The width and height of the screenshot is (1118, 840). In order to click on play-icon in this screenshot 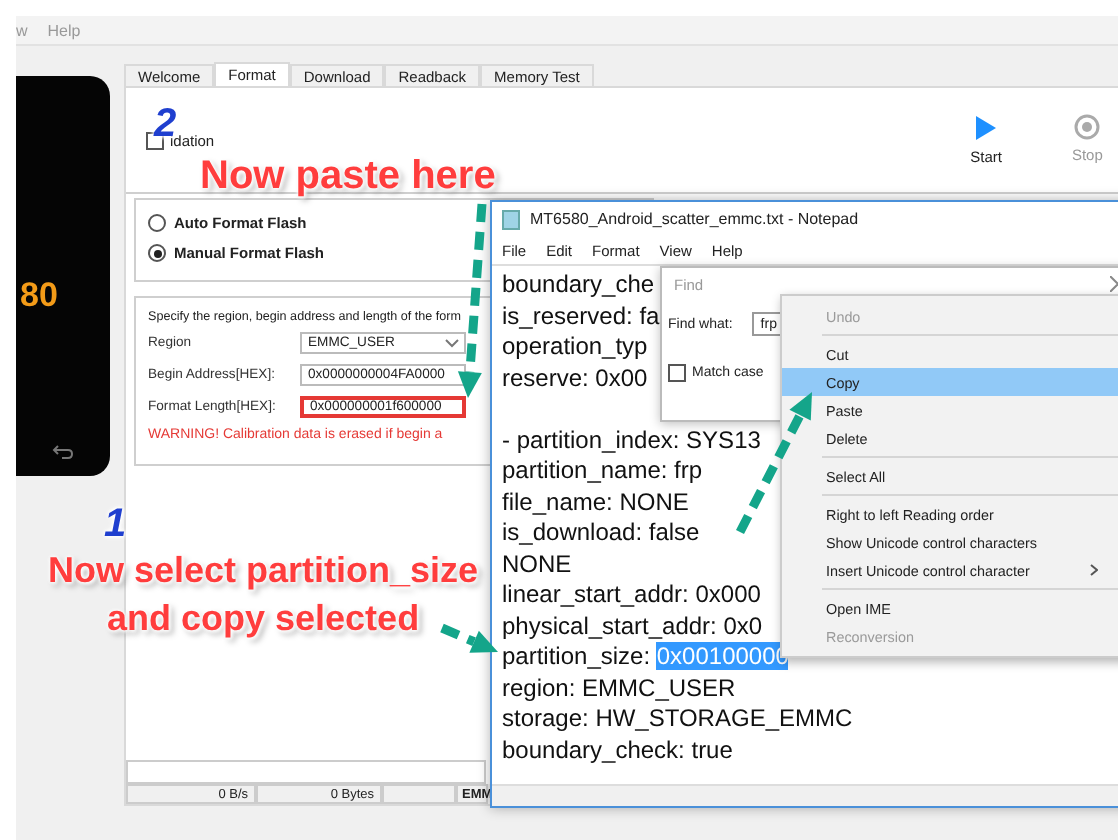, I will do `click(986, 128)`.